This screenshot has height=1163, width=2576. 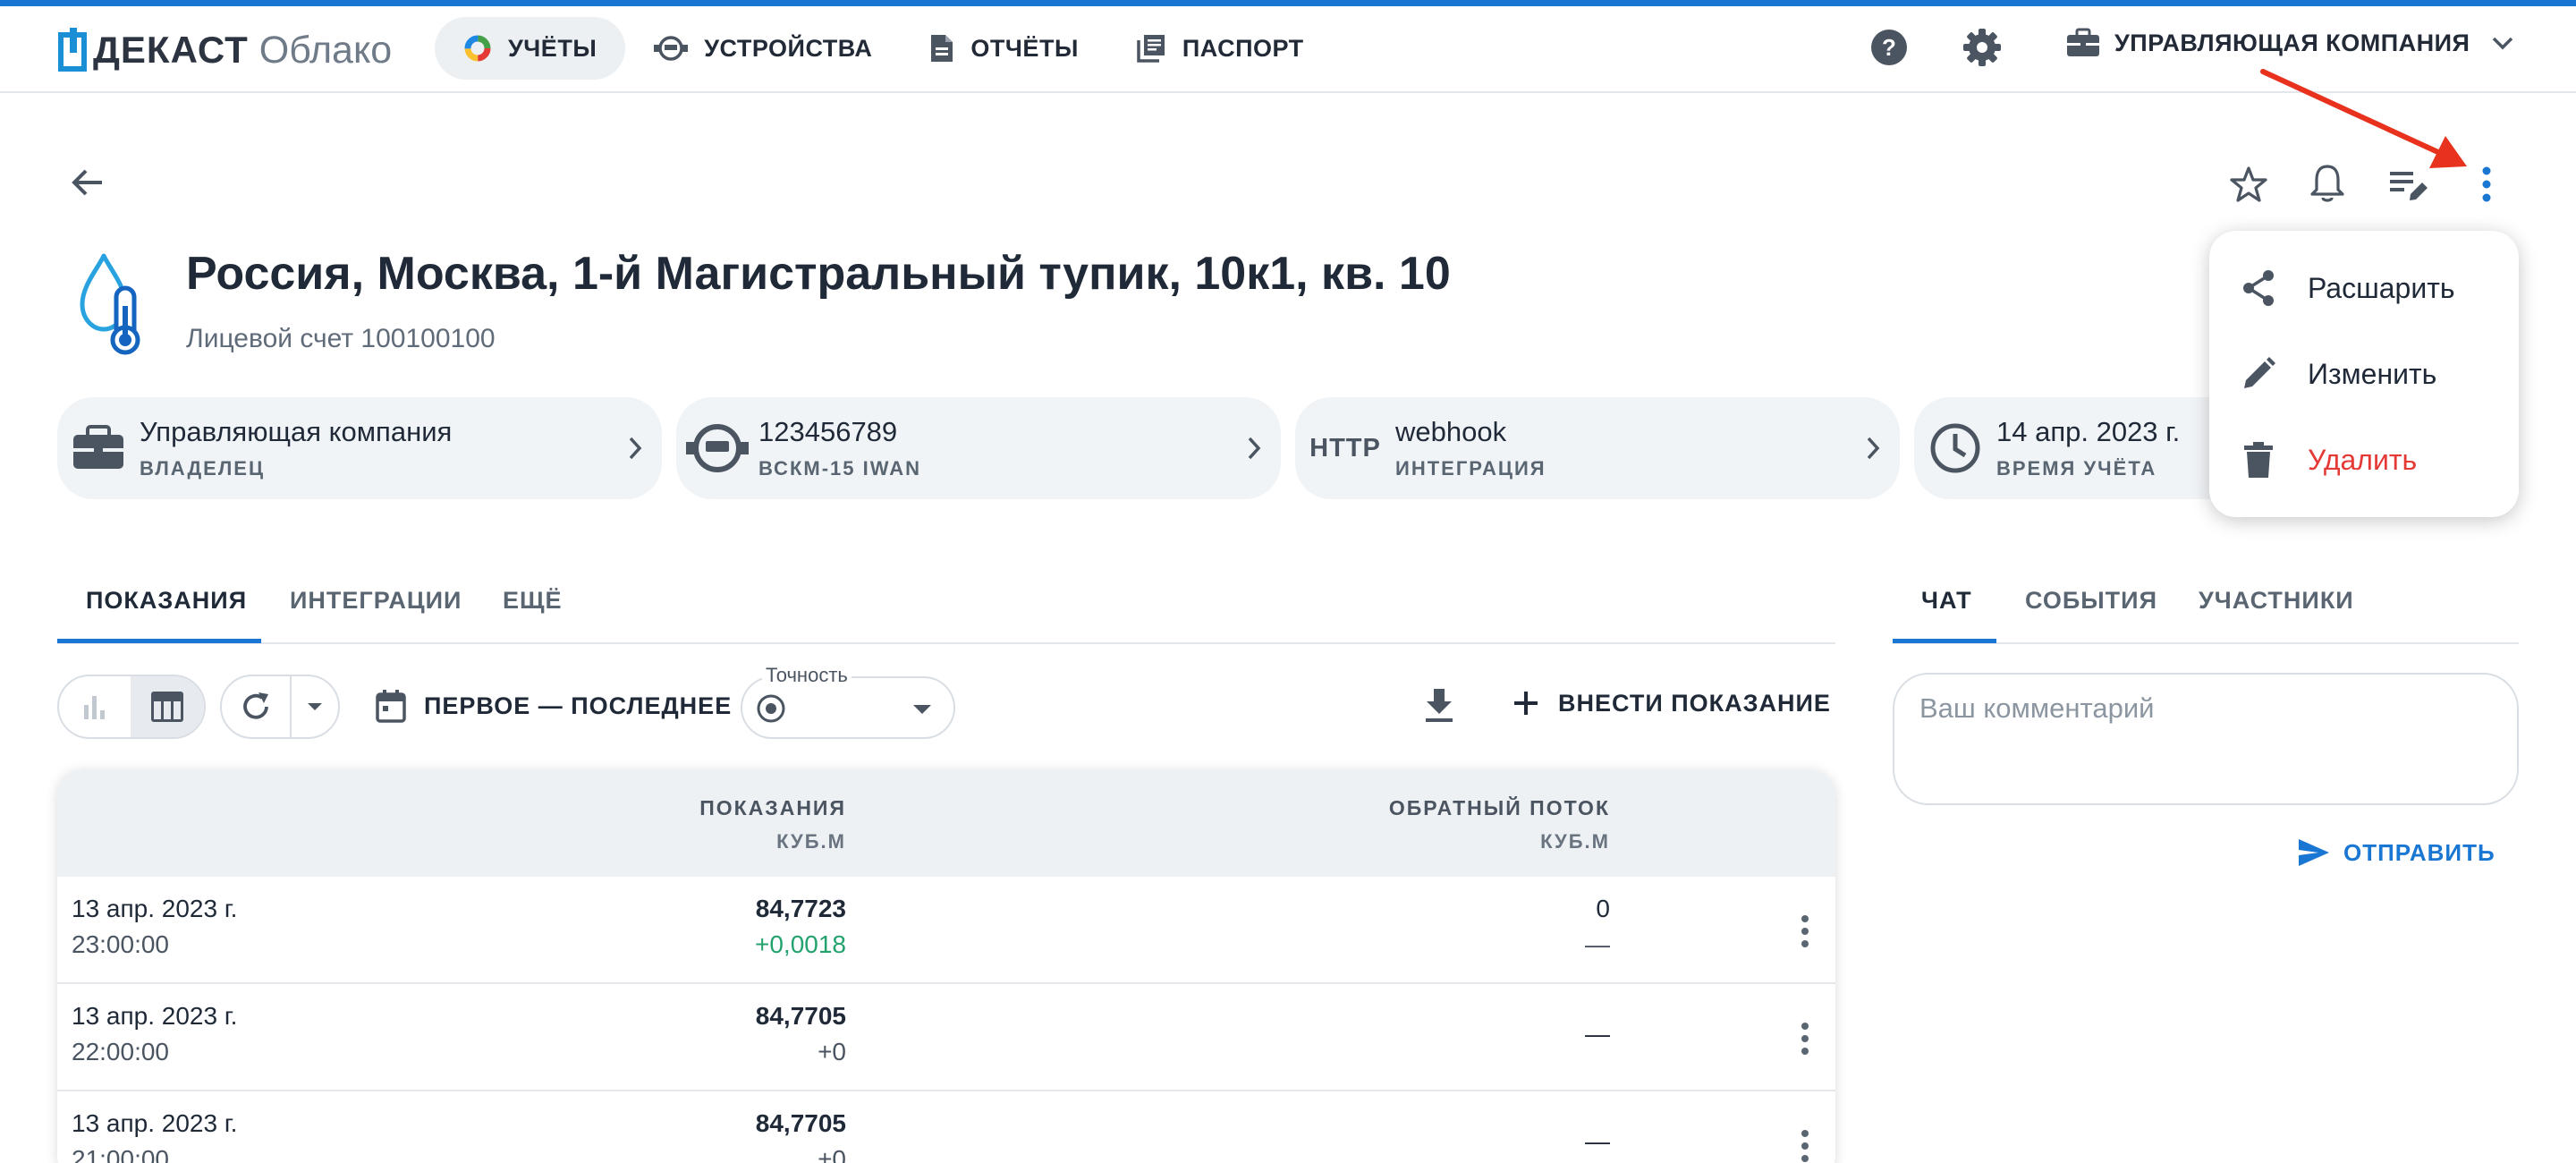 I want to click on share-icon, so click(x=2258, y=288).